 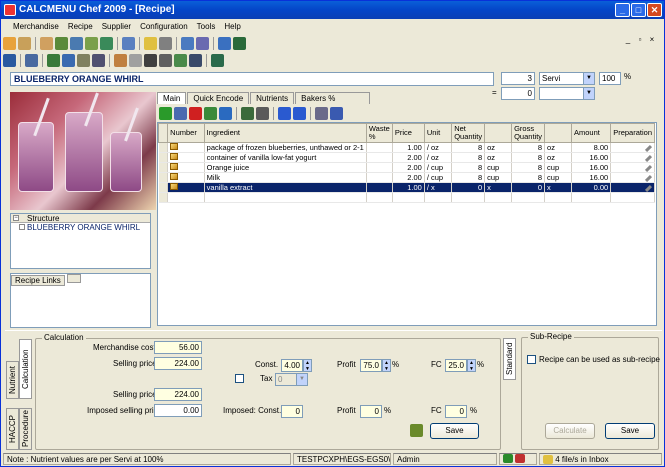 I want to click on close-recipe-icon, so click(x=217, y=60).